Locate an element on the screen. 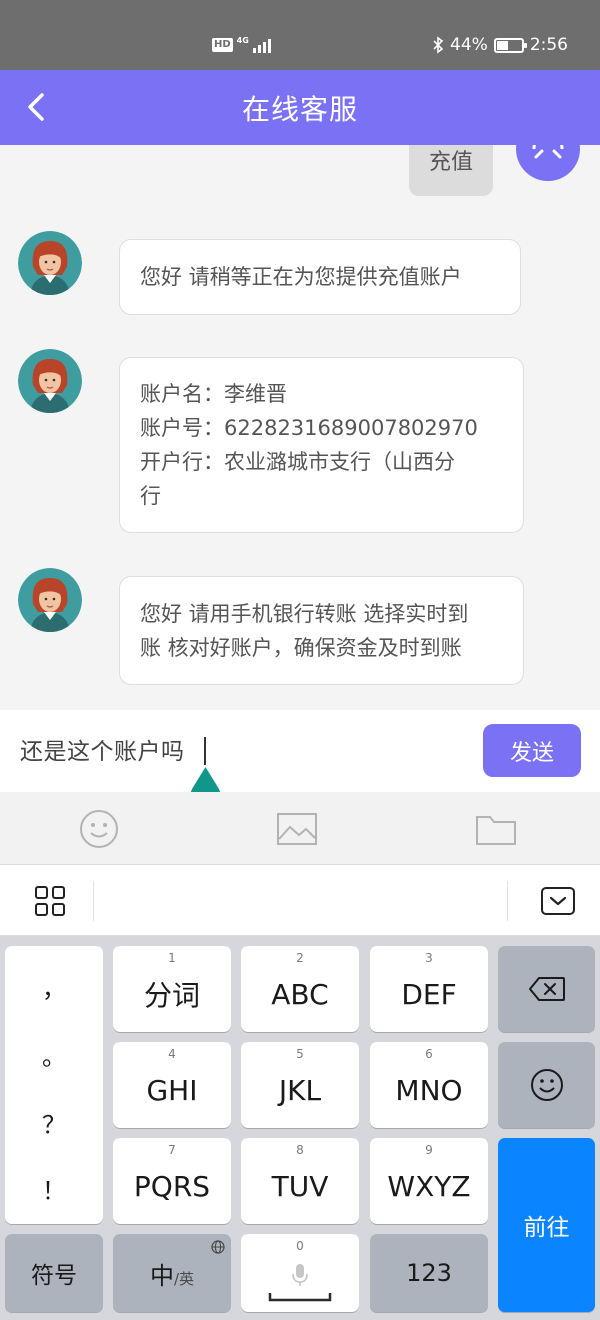  keyboard-toolbar is located at coordinates (300, 900).